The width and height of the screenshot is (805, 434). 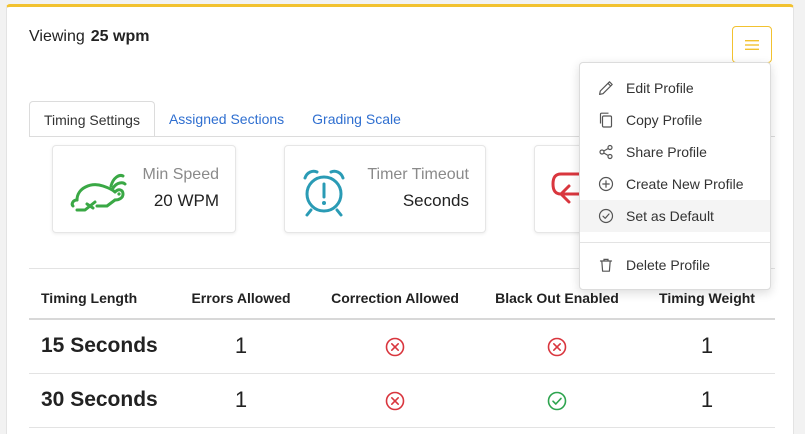 I want to click on copy-icon, so click(x=606, y=120).